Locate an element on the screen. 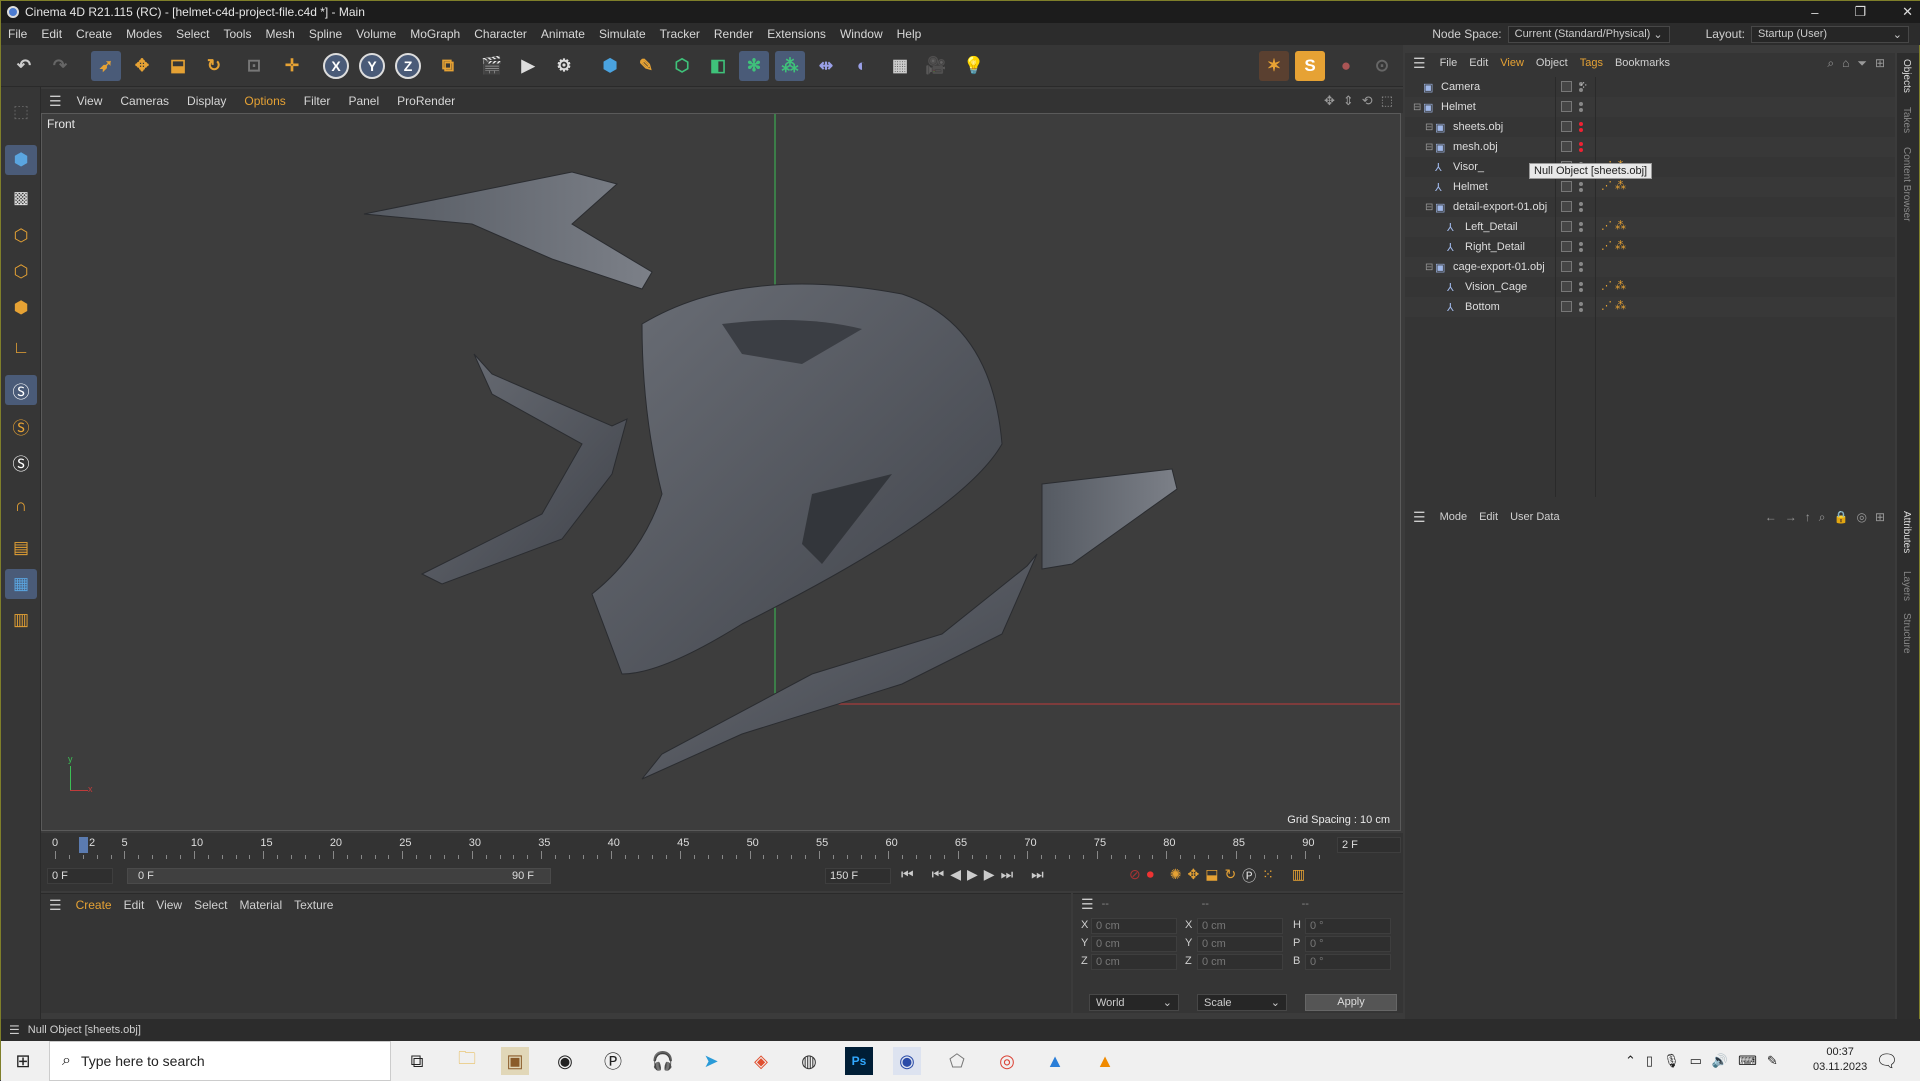 The width and height of the screenshot is (1920, 1081). material-tag-icon: ⋰ ⁂ is located at coordinates (1613, 305).